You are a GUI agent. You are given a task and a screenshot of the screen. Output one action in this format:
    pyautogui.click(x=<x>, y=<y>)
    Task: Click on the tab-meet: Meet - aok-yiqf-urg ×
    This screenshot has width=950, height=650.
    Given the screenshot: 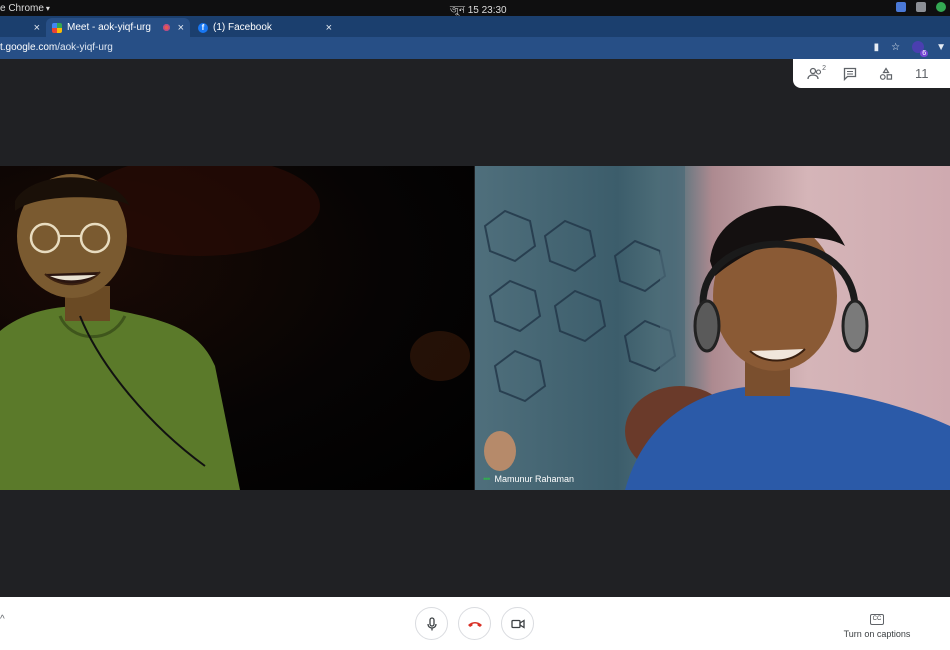 What is the action you would take?
    pyautogui.click(x=118, y=27)
    